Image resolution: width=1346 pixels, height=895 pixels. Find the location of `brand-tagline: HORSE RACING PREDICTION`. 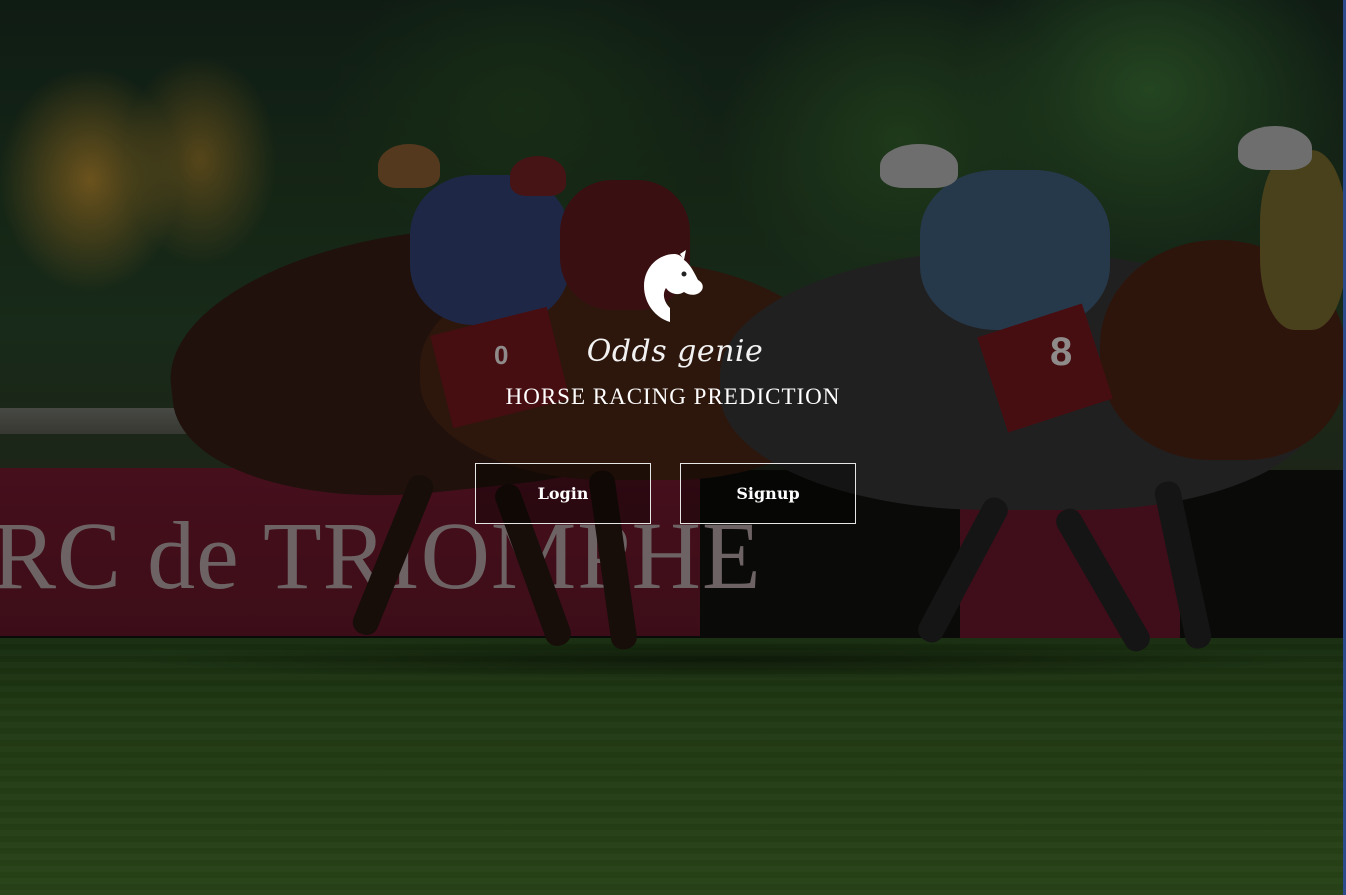

brand-tagline: HORSE RACING PREDICTION is located at coordinates (673, 396).